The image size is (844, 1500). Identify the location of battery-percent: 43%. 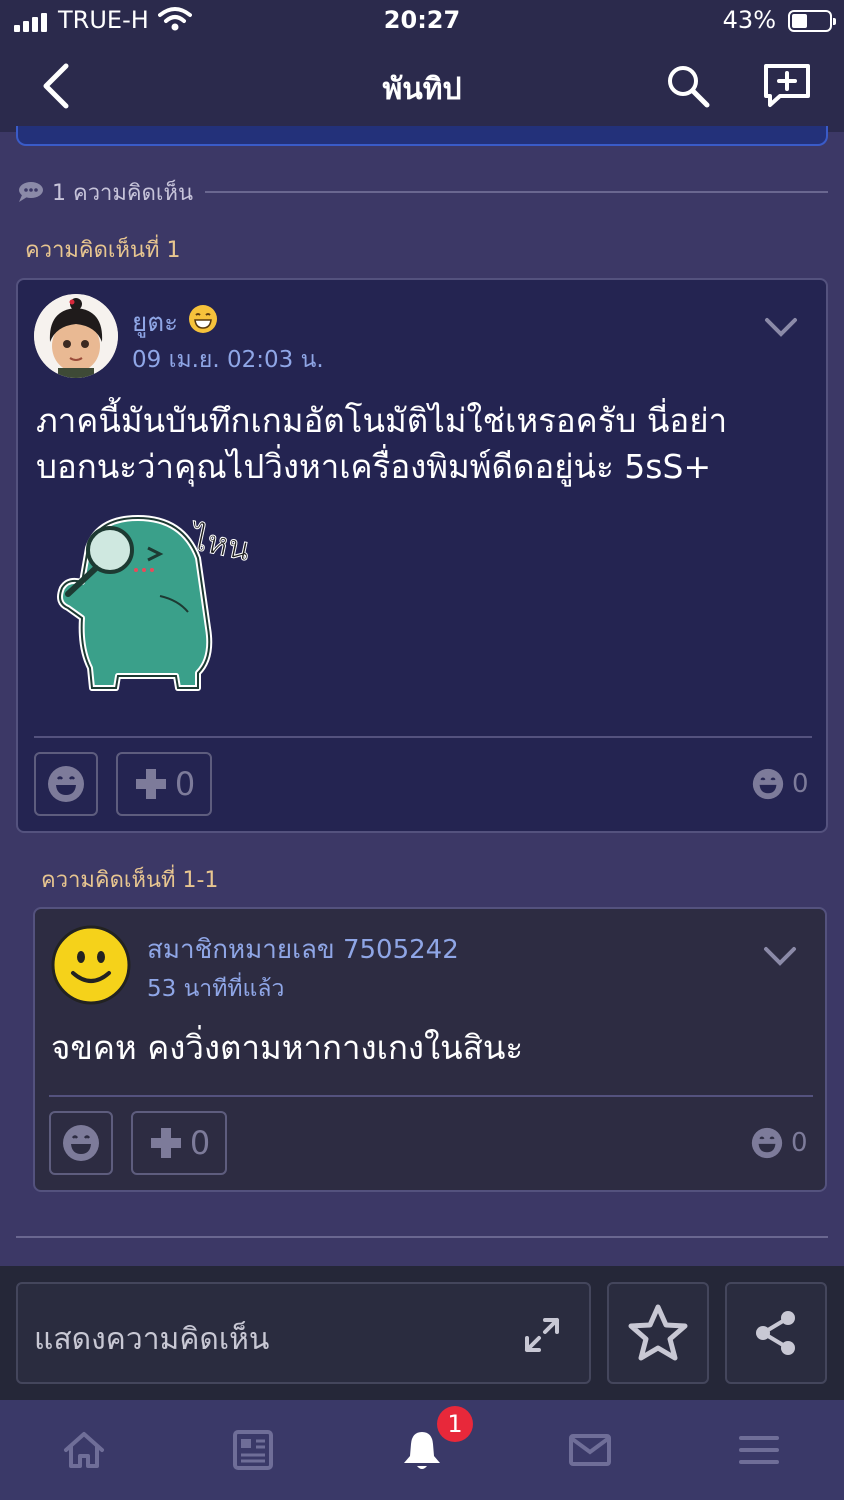
(749, 20).